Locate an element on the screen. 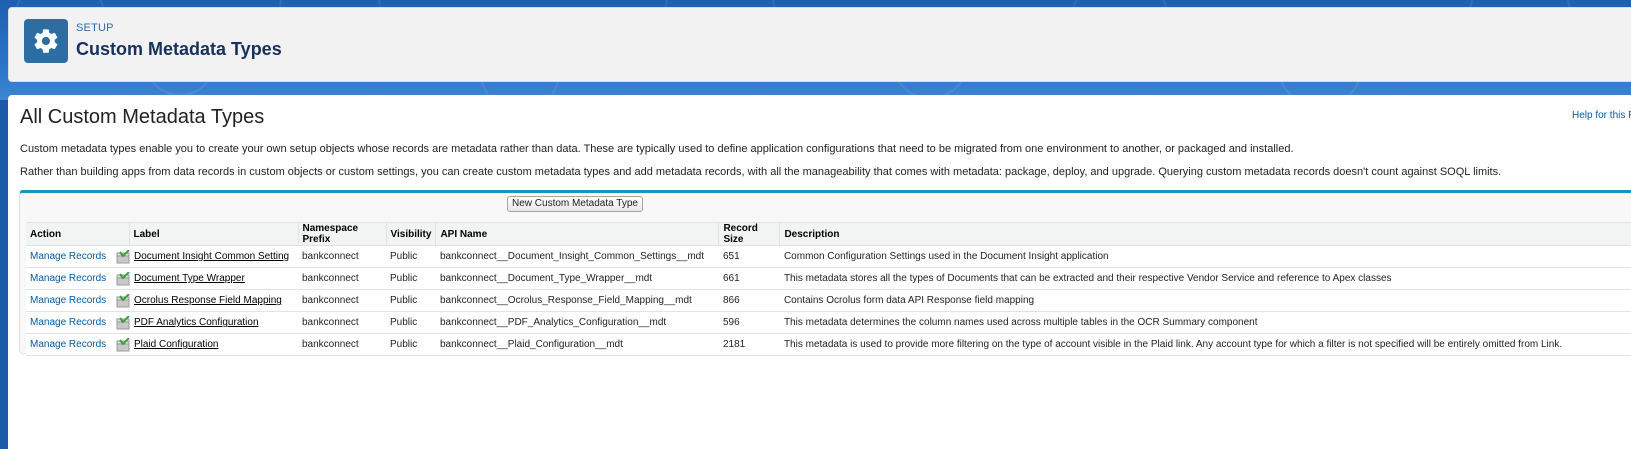 The image size is (1631, 449). column-header-label: Label is located at coordinates (214, 234).